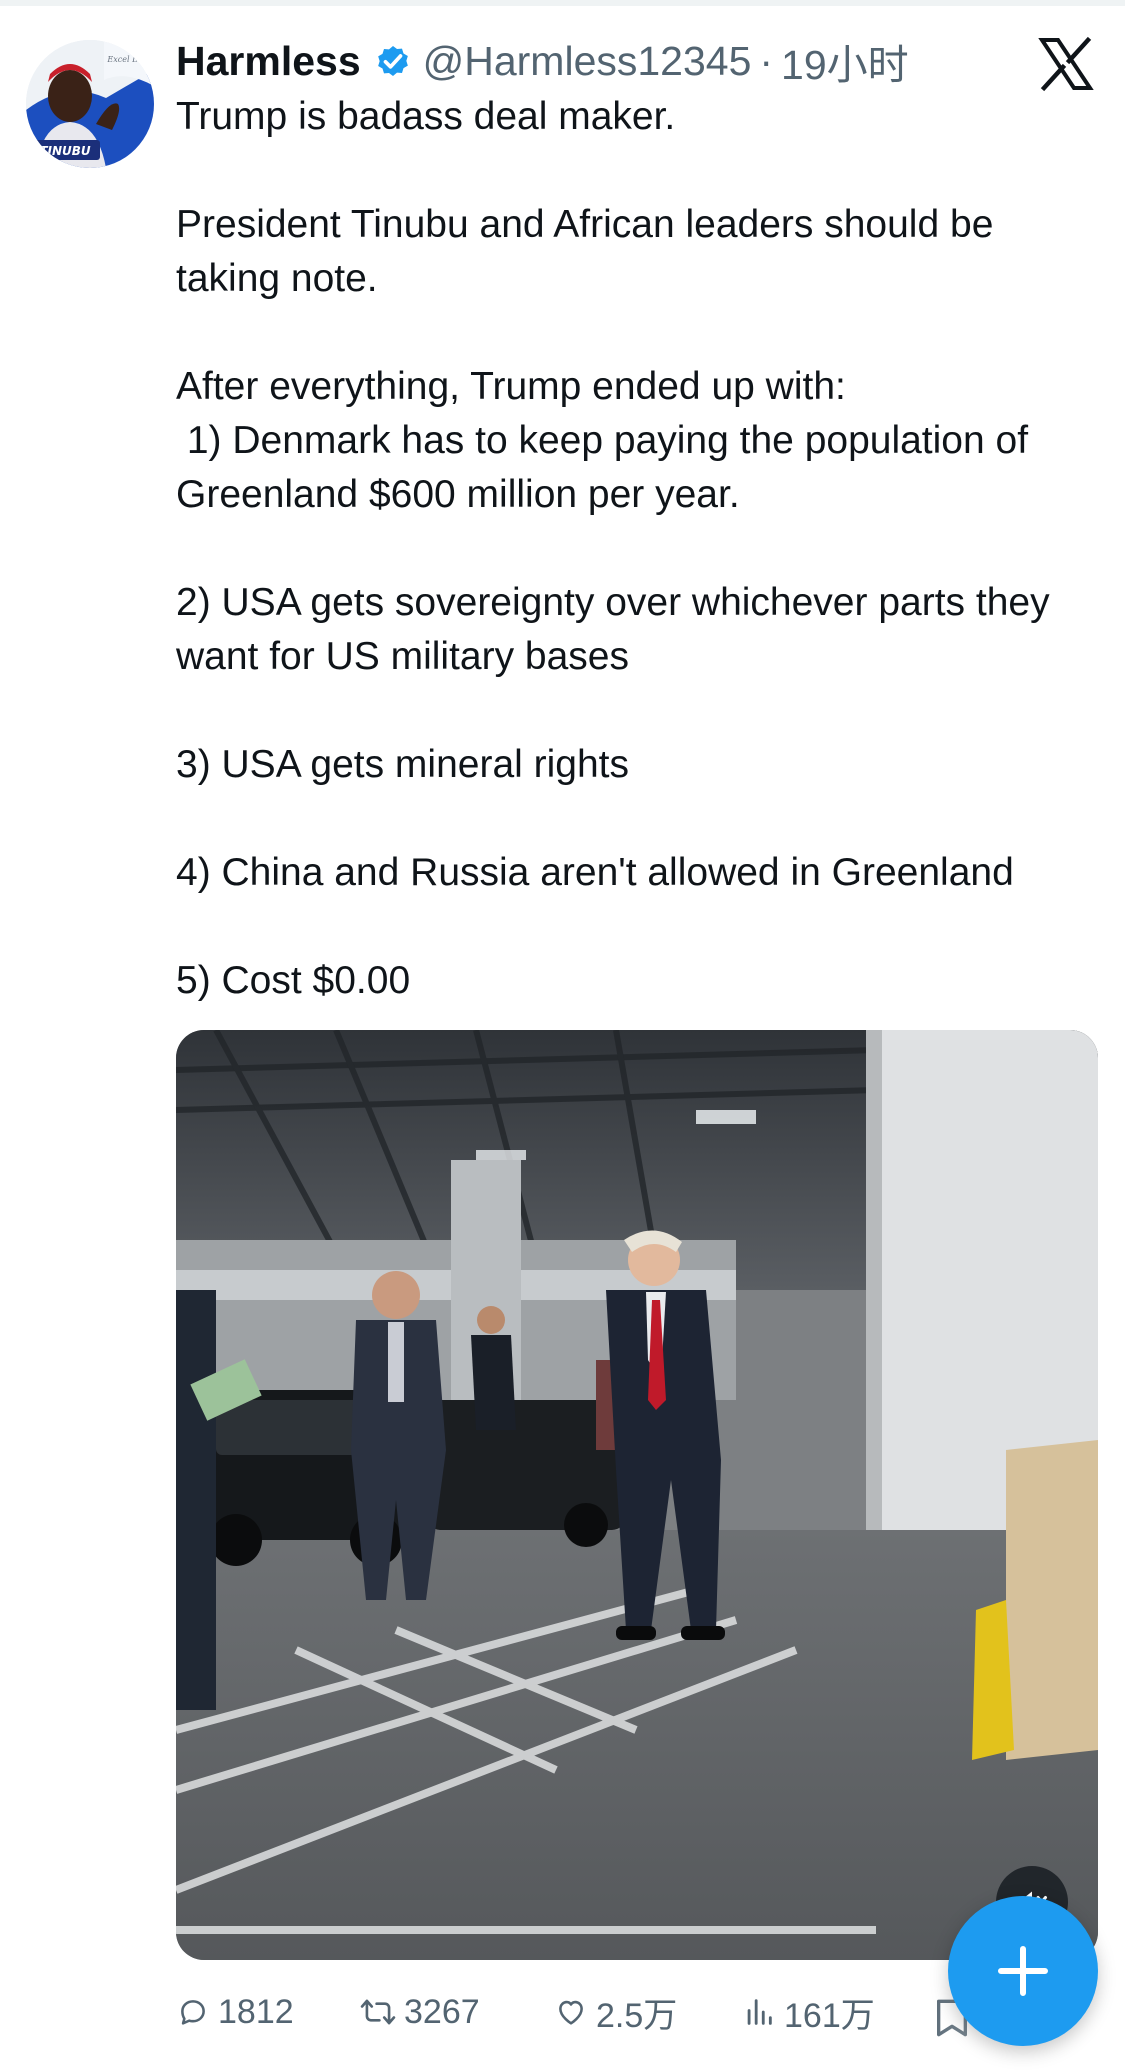 This screenshot has height=2071, width=1125. I want to click on like-count: 2.5万, so click(637, 2015).